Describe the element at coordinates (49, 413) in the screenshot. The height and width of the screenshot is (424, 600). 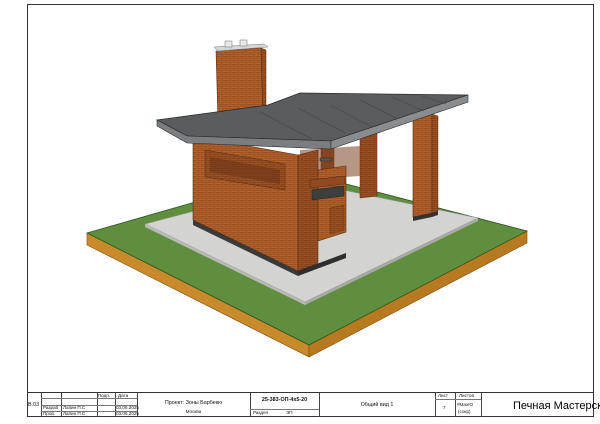
I see `checker-role: Пров.` at that location.